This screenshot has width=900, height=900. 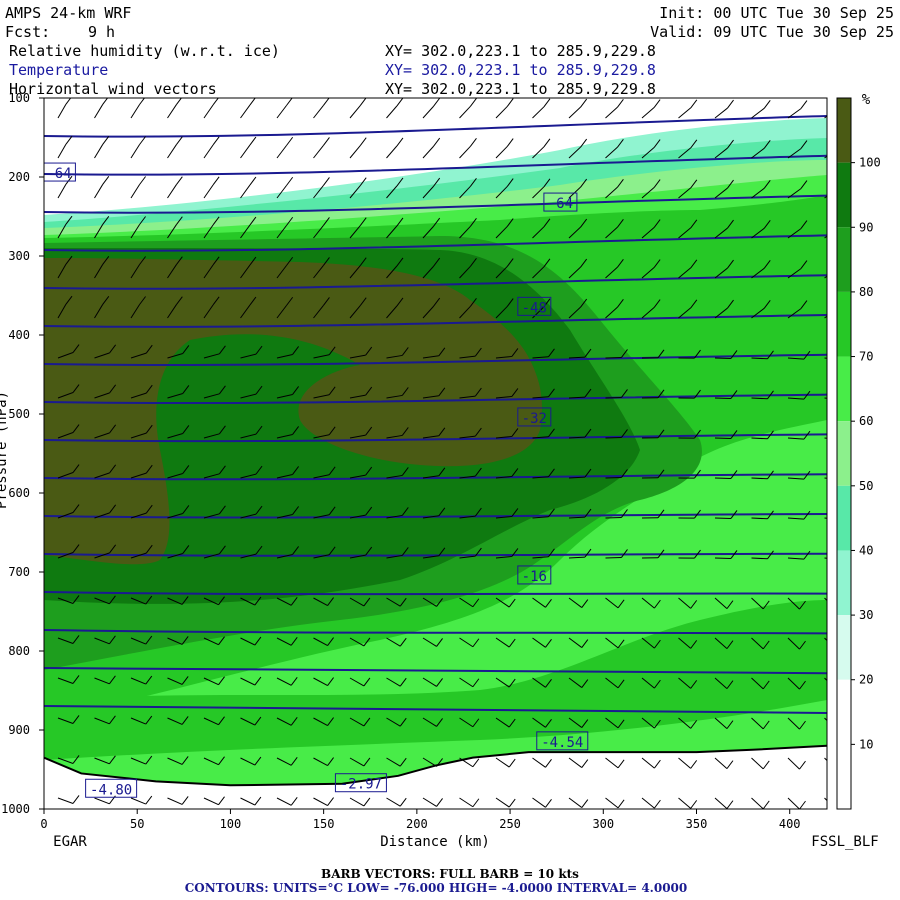 I want to click on field-name-wind: Horizontal wind vectors, so click(x=113, y=89).